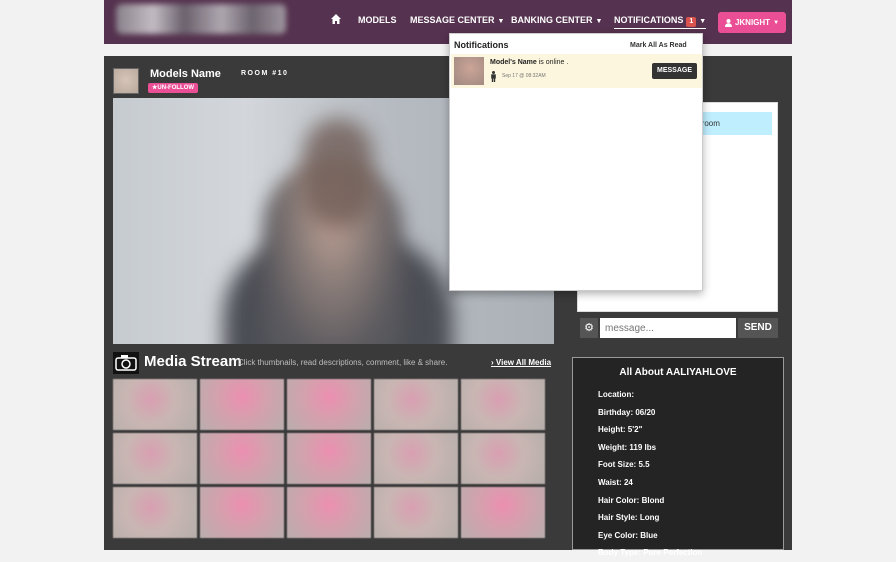  What do you see at coordinates (521, 362) in the screenshot?
I see `view-all-media-link: › View All Media` at bounding box center [521, 362].